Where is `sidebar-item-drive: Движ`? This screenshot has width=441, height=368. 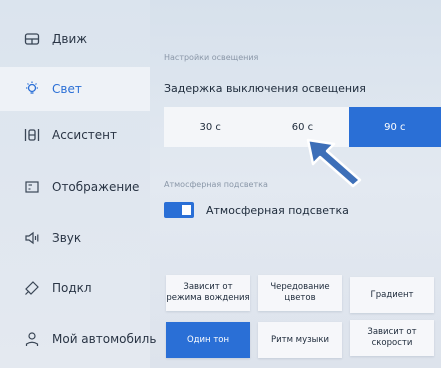
sidebar-item-drive: Движ is located at coordinates (75, 39).